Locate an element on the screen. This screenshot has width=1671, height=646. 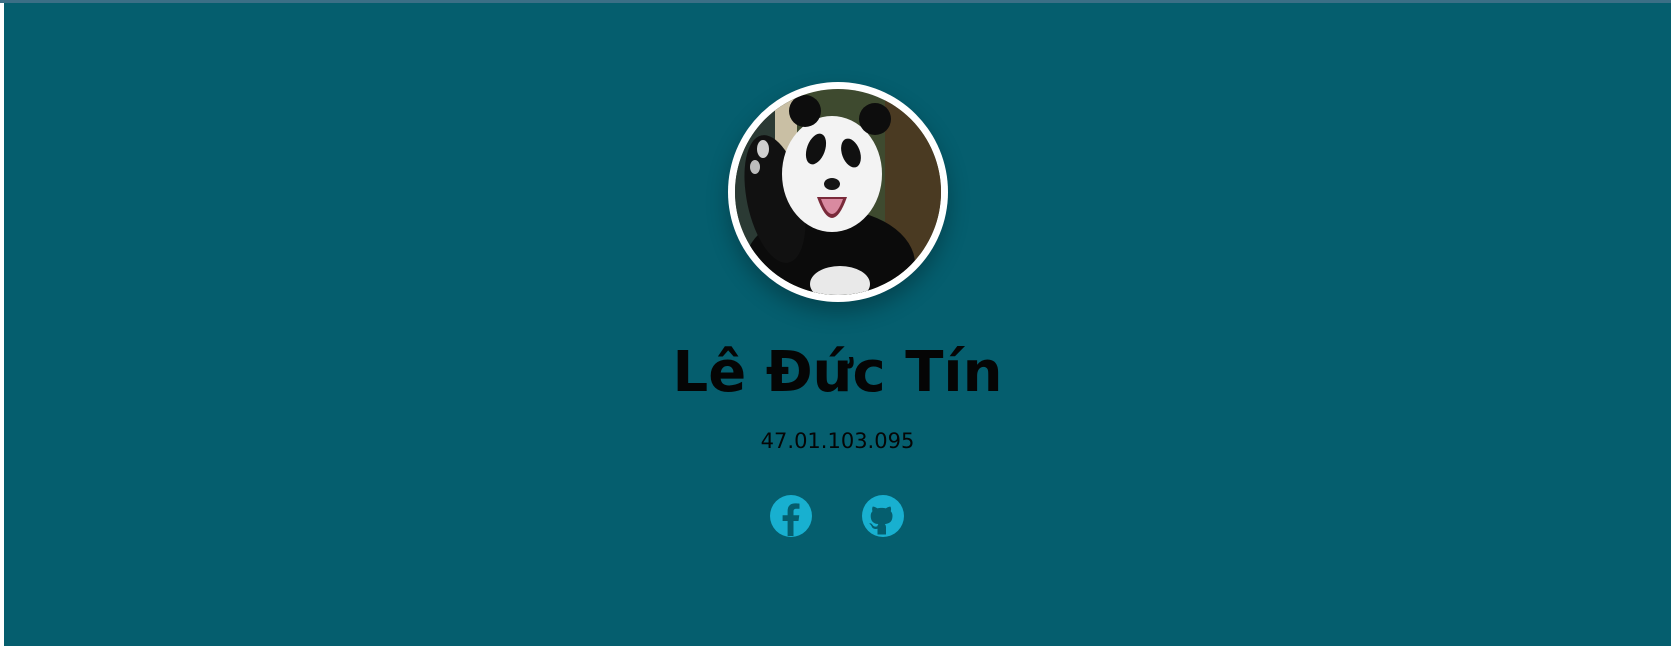
facebook-link is located at coordinates (791, 516).